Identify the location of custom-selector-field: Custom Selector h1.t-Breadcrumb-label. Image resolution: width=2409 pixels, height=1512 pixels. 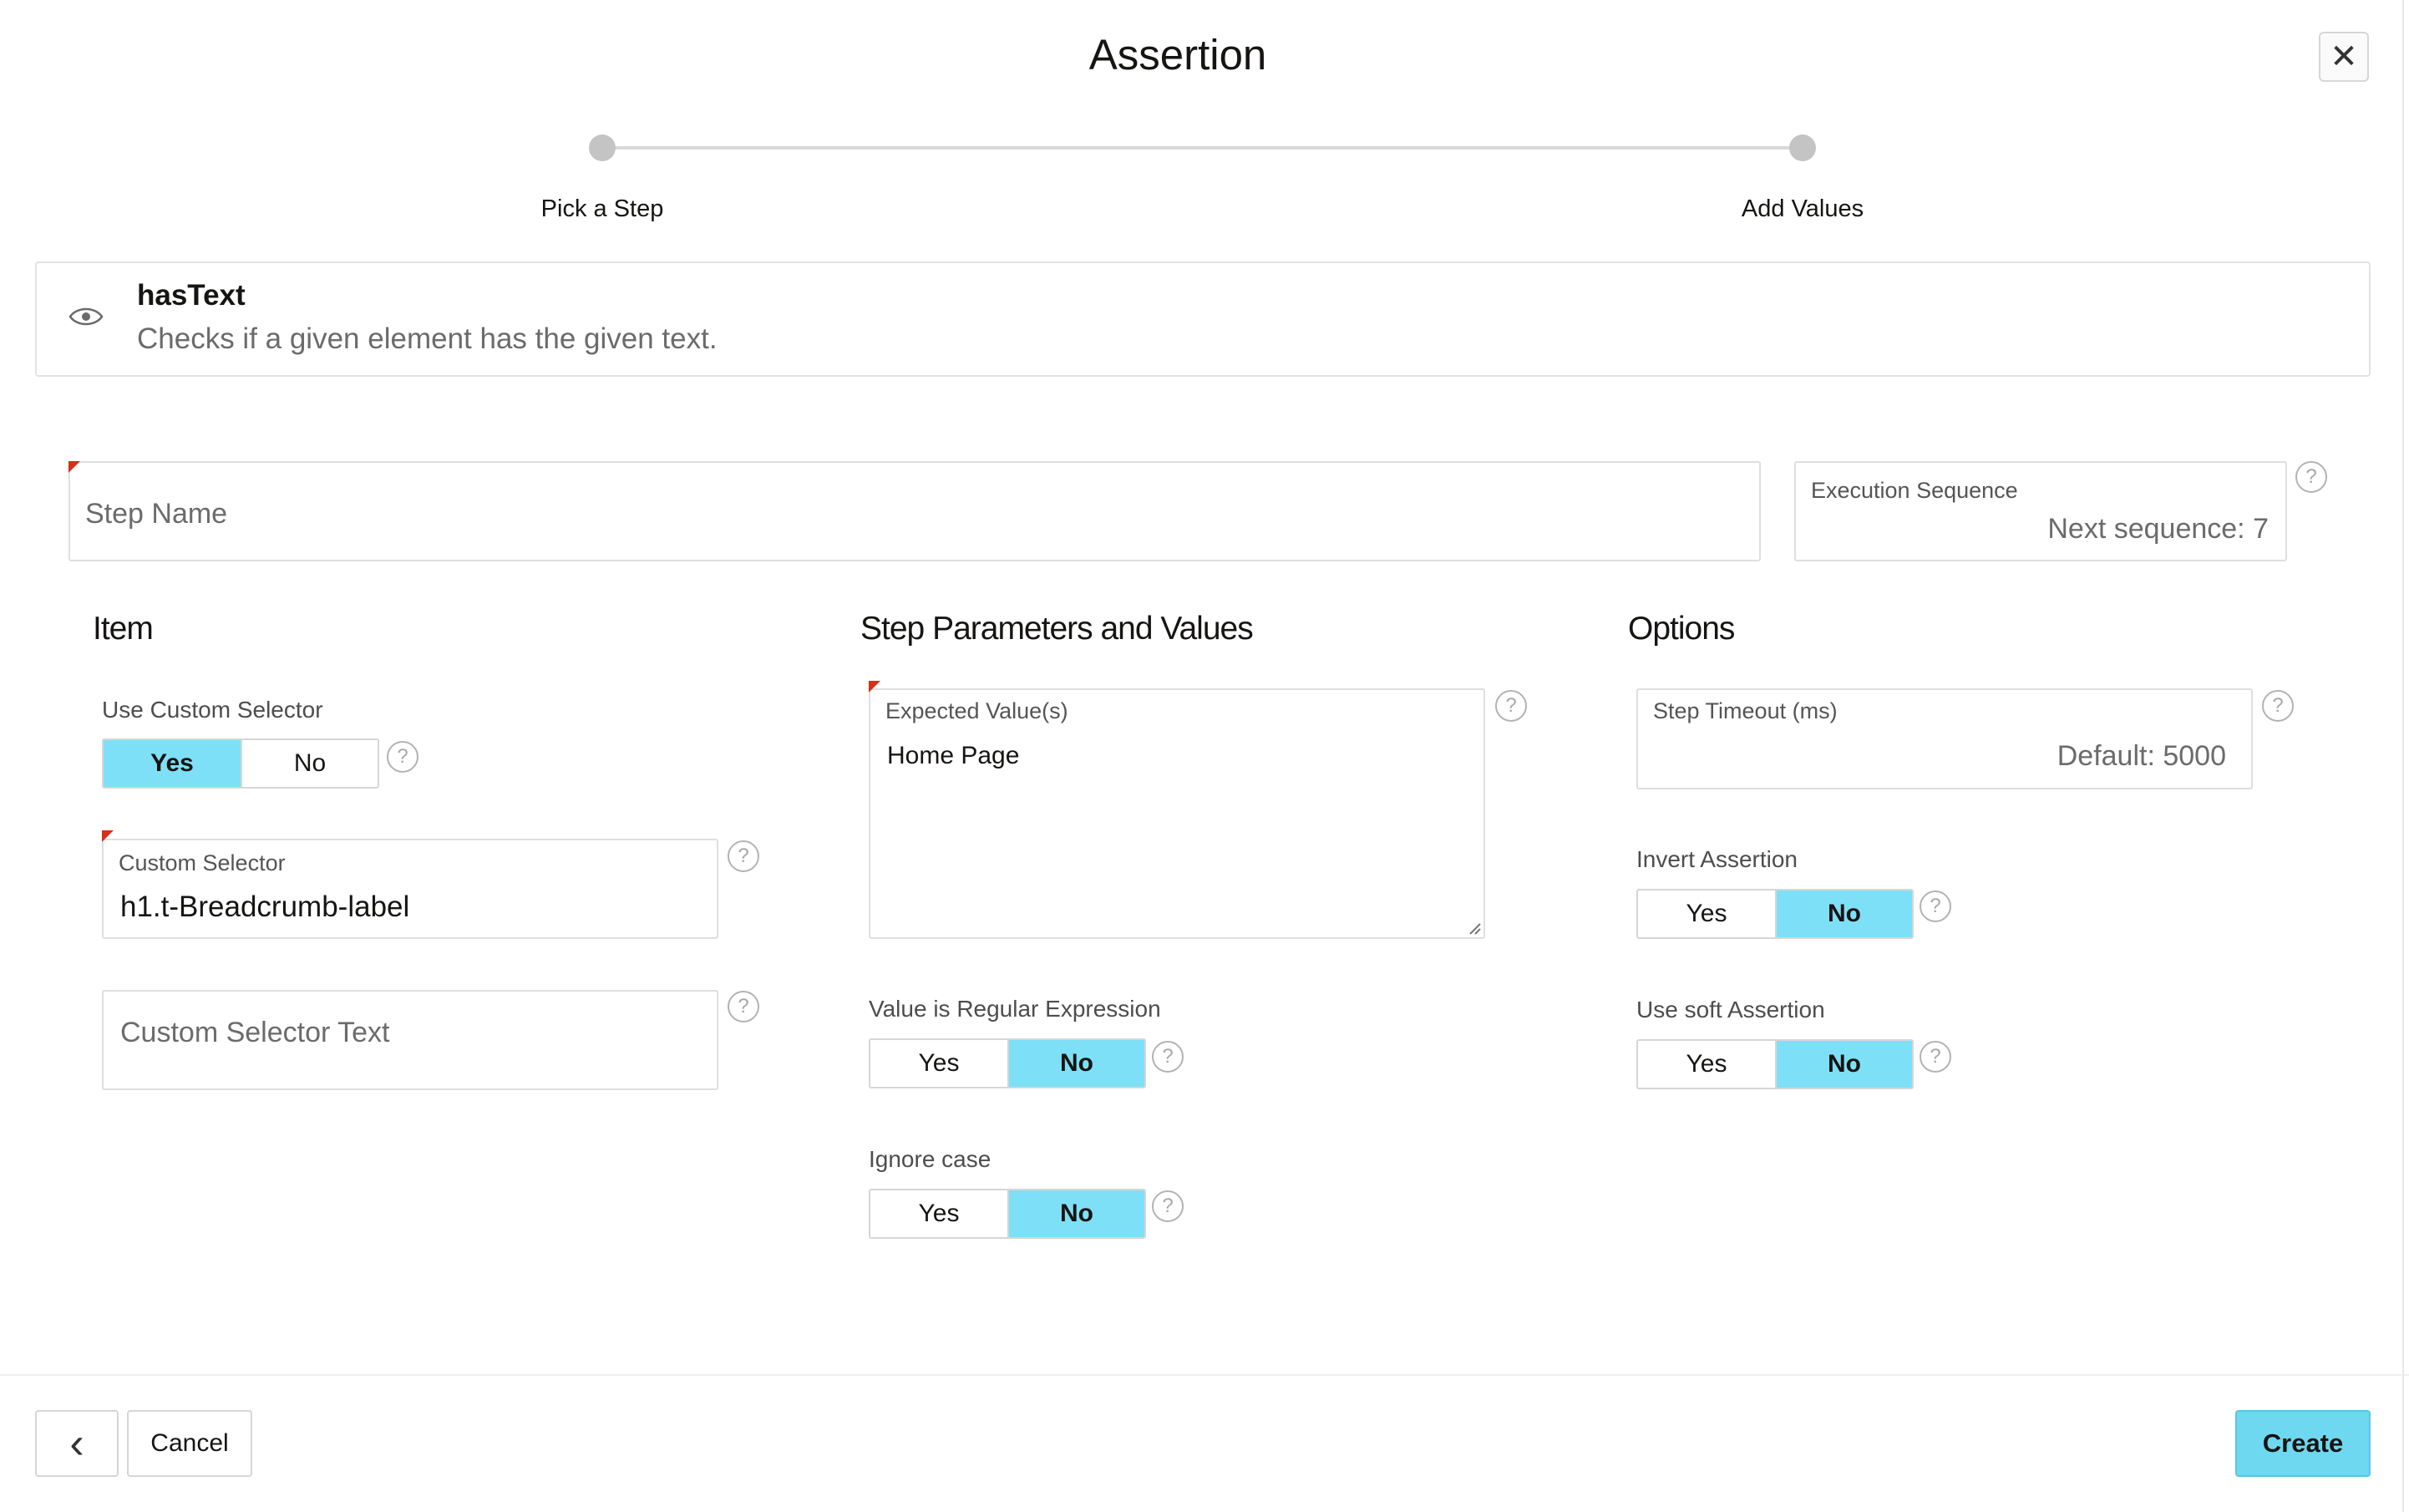
(410, 889).